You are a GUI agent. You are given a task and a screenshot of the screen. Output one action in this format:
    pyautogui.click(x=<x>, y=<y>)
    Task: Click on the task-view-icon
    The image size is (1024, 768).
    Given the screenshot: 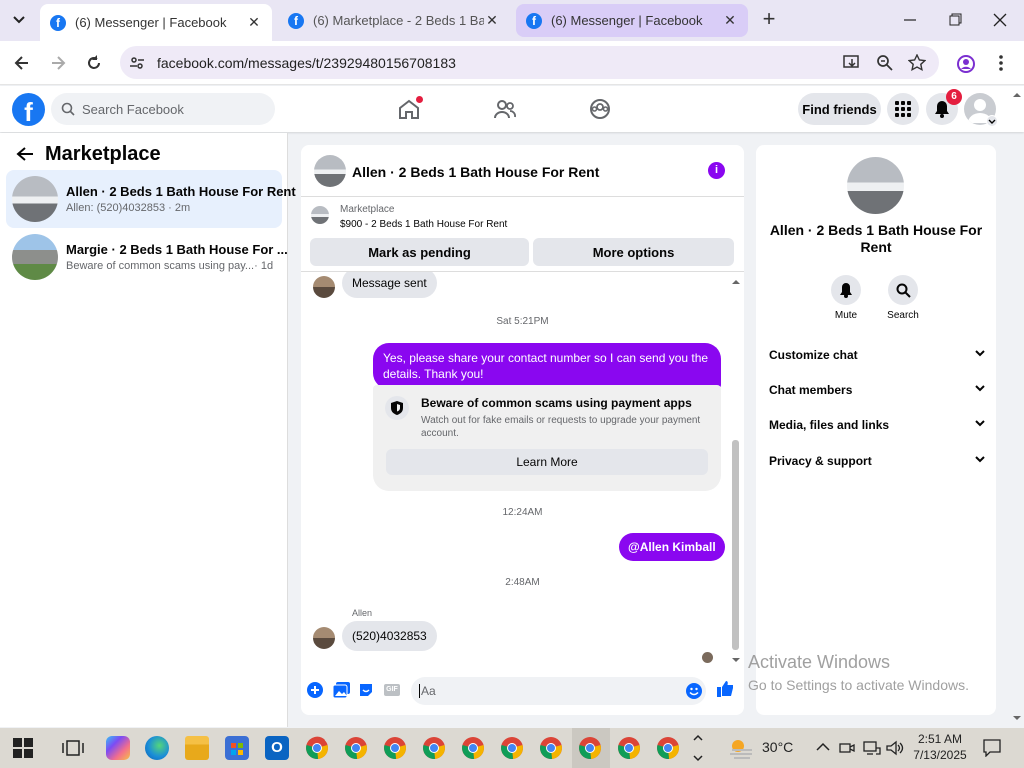 What is the action you would take?
    pyautogui.click(x=73, y=748)
    